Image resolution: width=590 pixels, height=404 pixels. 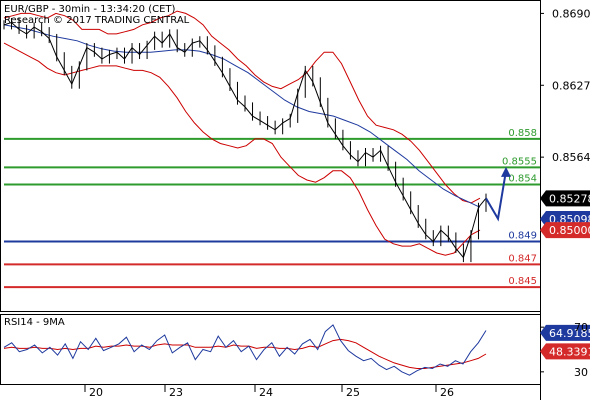 What do you see at coordinates (176, 392) in the screenshot?
I see `x-tick-label-1: 23` at bounding box center [176, 392].